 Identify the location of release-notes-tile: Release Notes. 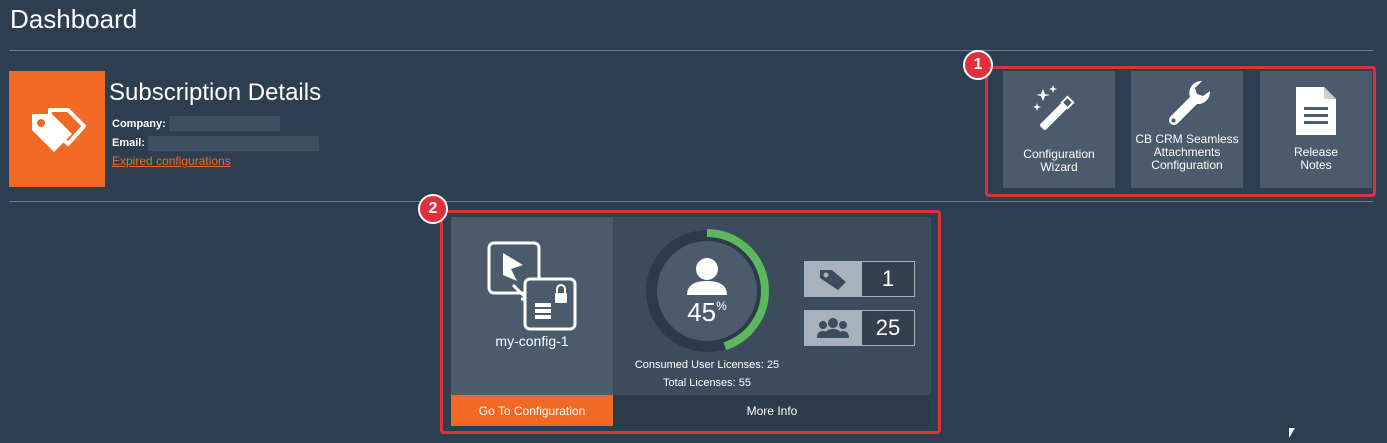
(1316, 129).